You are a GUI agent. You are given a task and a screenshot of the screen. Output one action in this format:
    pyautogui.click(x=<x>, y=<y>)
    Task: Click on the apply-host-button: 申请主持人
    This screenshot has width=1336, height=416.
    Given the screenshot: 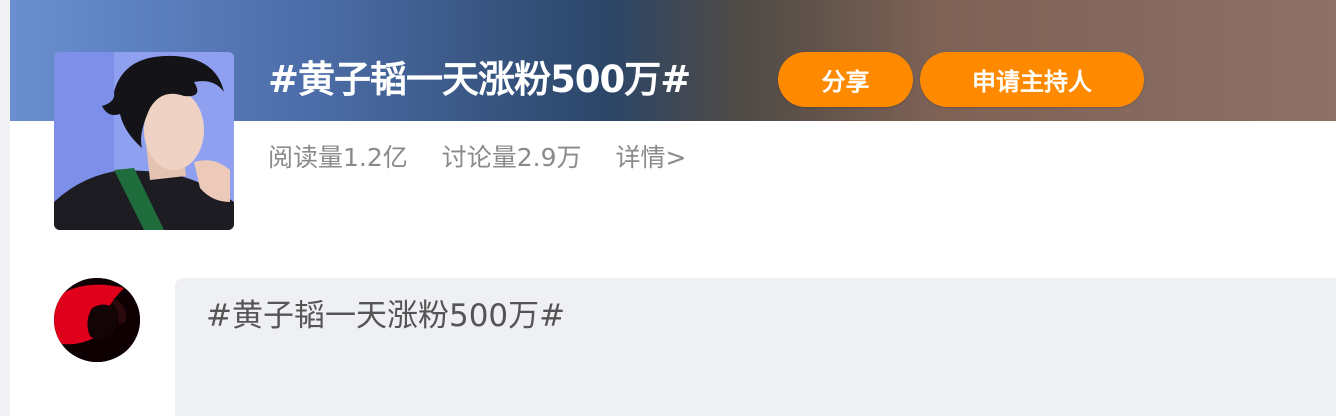 What is the action you would take?
    pyautogui.click(x=1032, y=79)
    